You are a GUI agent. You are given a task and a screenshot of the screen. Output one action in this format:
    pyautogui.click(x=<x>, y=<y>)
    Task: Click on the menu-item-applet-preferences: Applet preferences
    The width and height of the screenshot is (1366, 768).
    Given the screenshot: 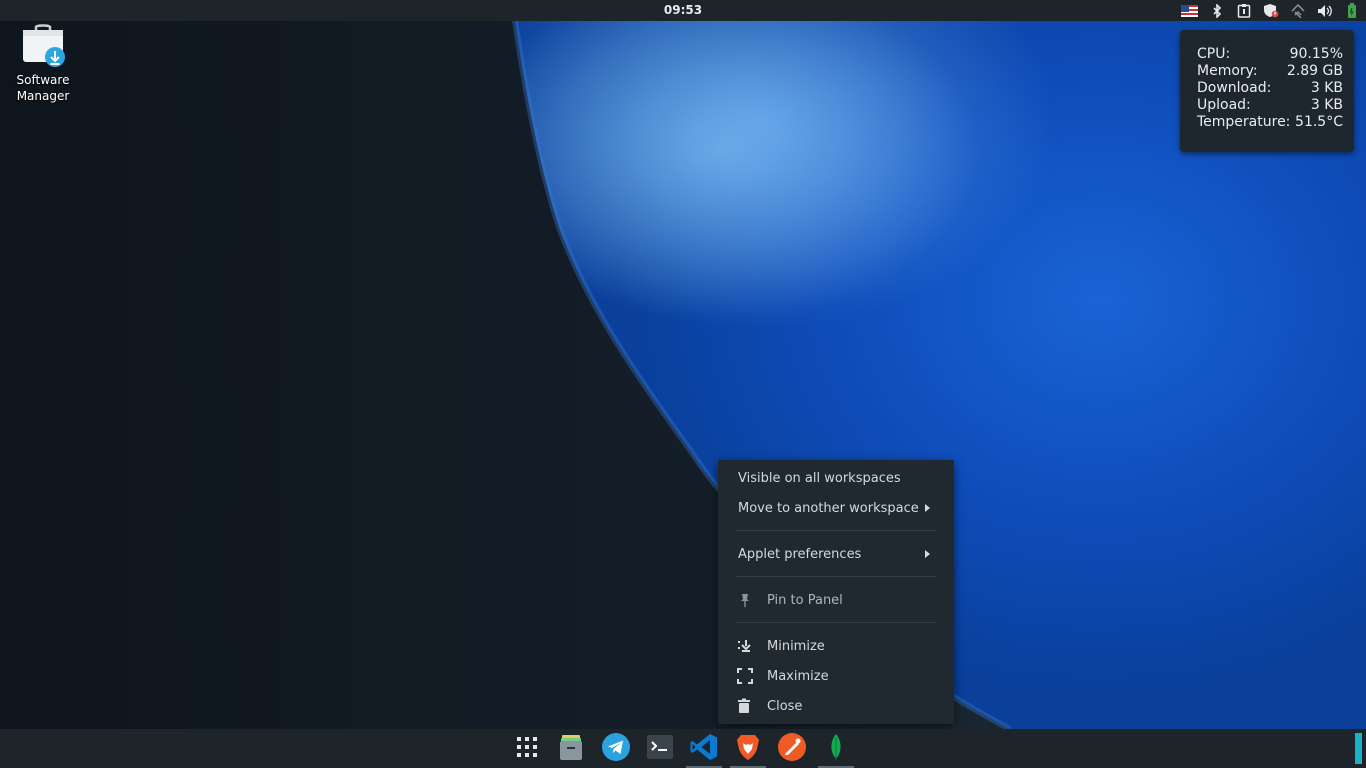 What is the action you would take?
    pyautogui.click(x=836, y=554)
    